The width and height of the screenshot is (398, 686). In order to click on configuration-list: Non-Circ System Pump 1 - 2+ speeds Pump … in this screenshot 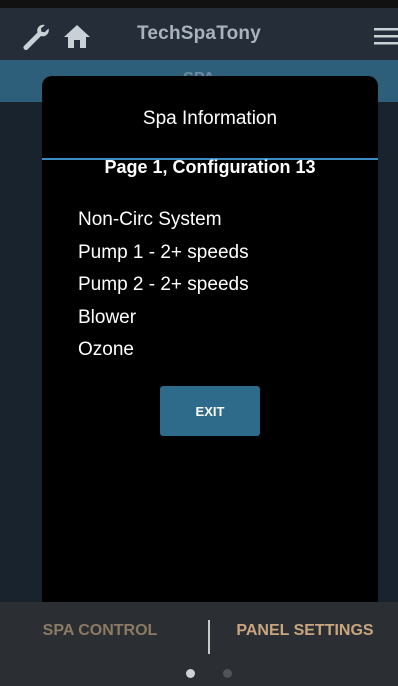, I will do `click(163, 285)`.